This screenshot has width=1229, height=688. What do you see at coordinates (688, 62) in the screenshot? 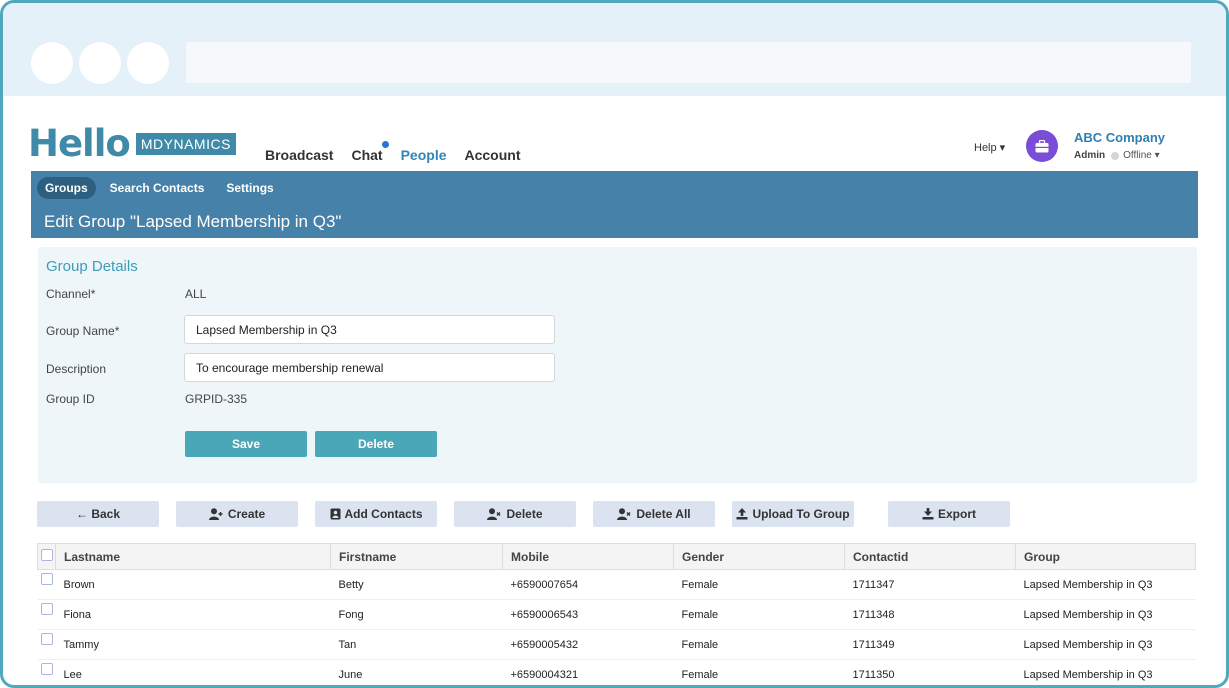
I see `address-bar` at bounding box center [688, 62].